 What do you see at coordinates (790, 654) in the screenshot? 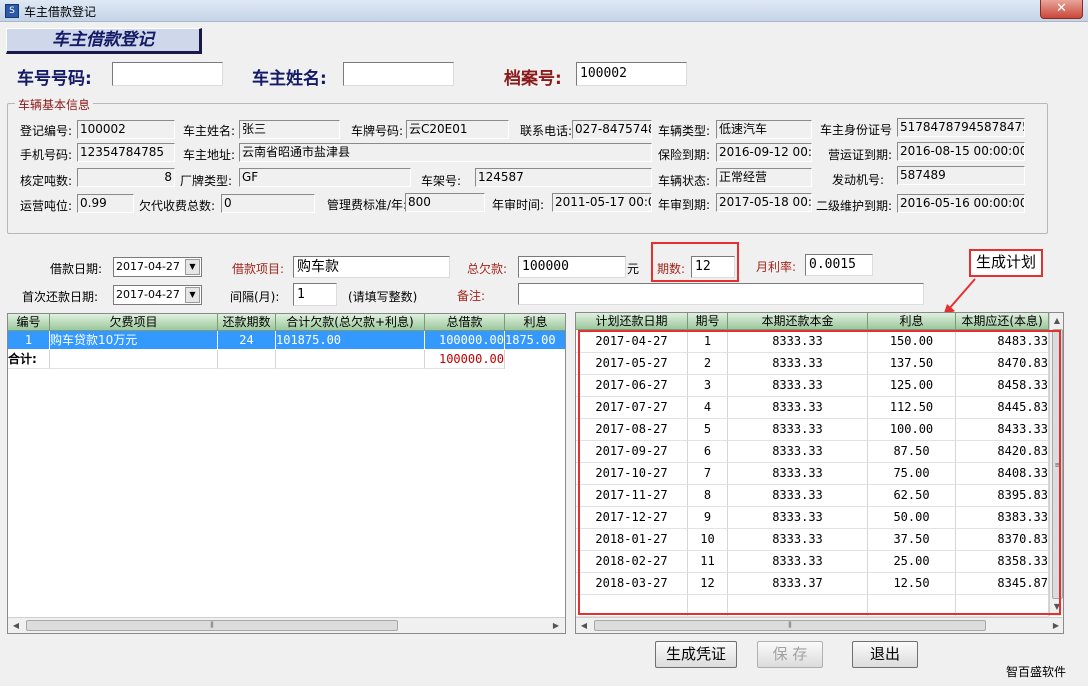
I see `save-button: 保 存` at bounding box center [790, 654].